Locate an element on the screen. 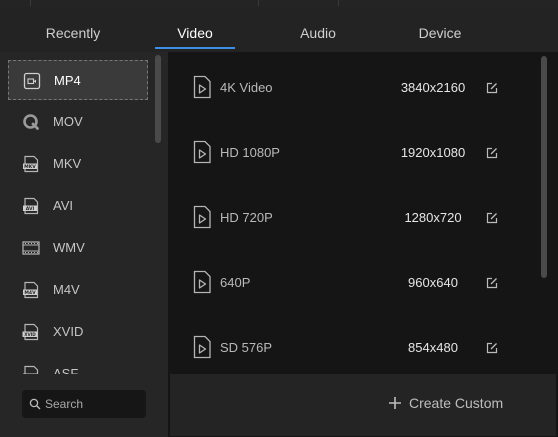  tab-audio: Audio is located at coordinates (318, 29).